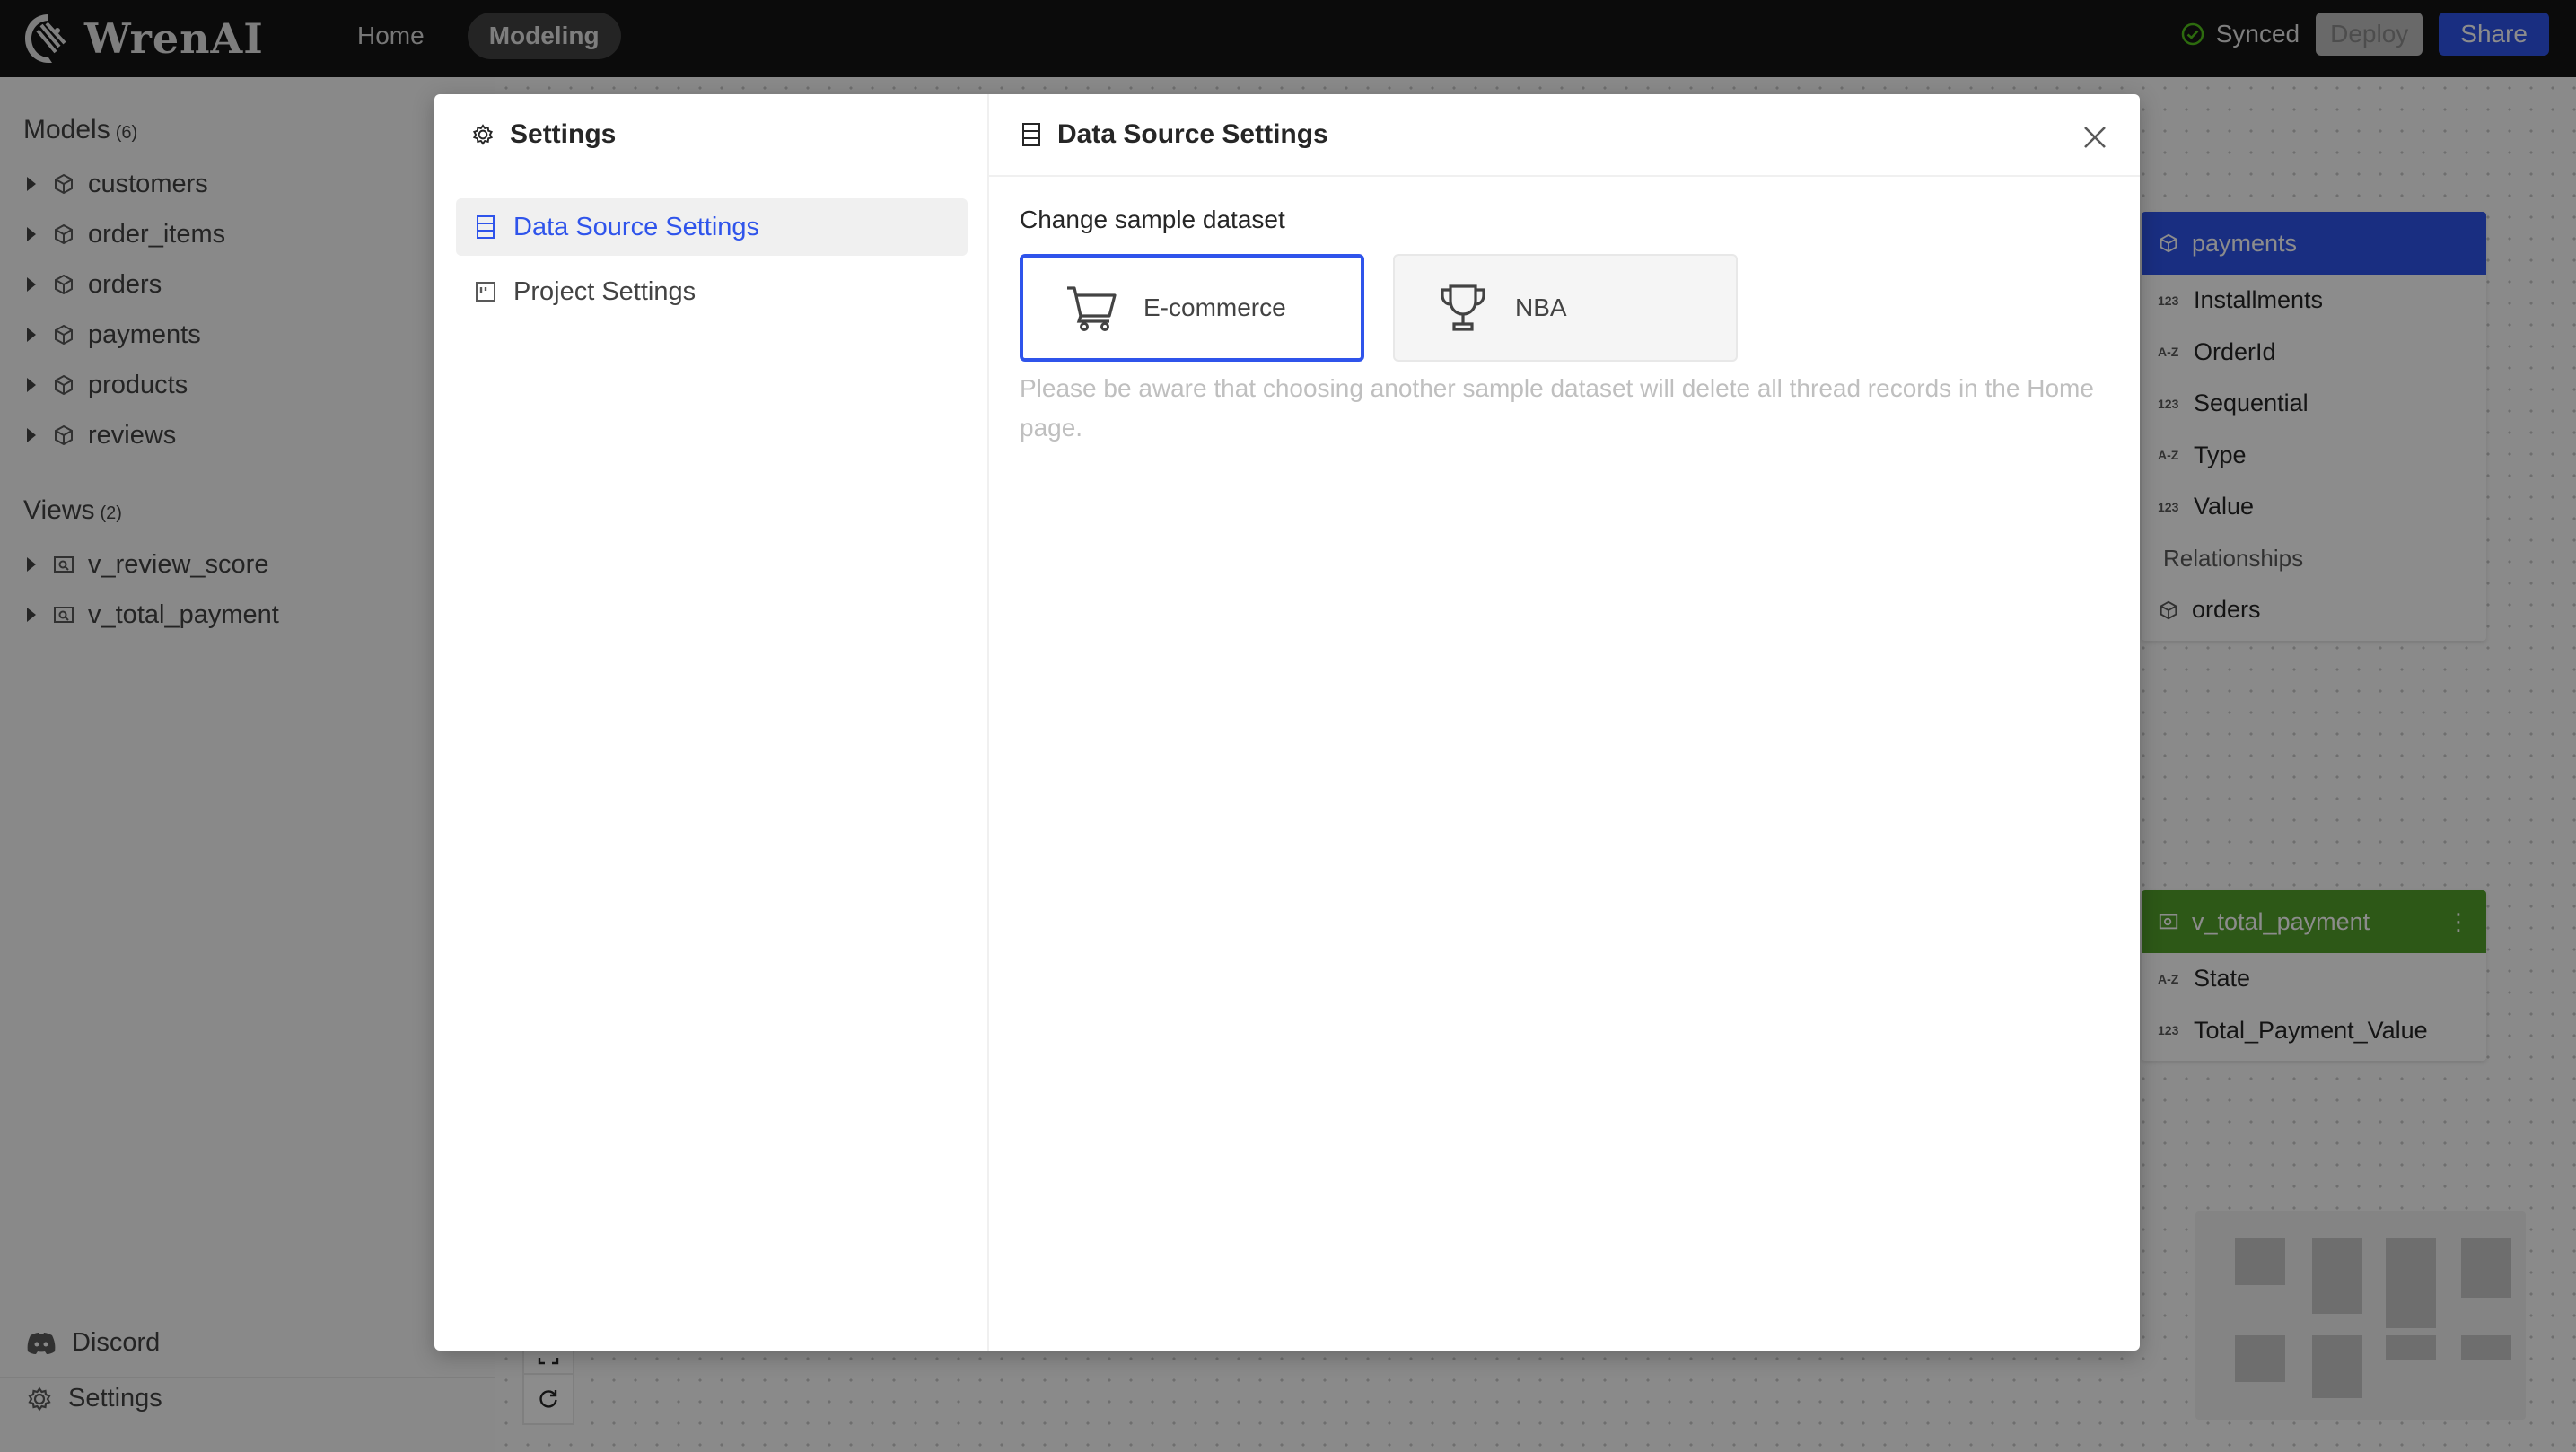 Image resolution: width=2576 pixels, height=1452 pixels. What do you see at coordinates (605, 291) in the screenshot?
I see `menu-item-label: Project Settings` at bounding box center [605, 291].